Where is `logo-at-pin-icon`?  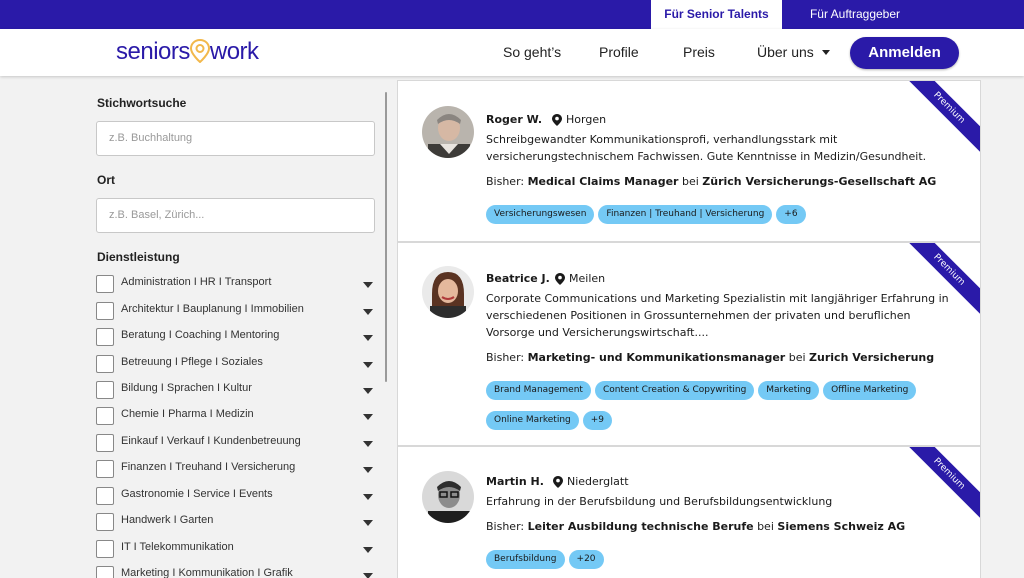
logo-at-pin-icon is located at coordinates (199, 50).